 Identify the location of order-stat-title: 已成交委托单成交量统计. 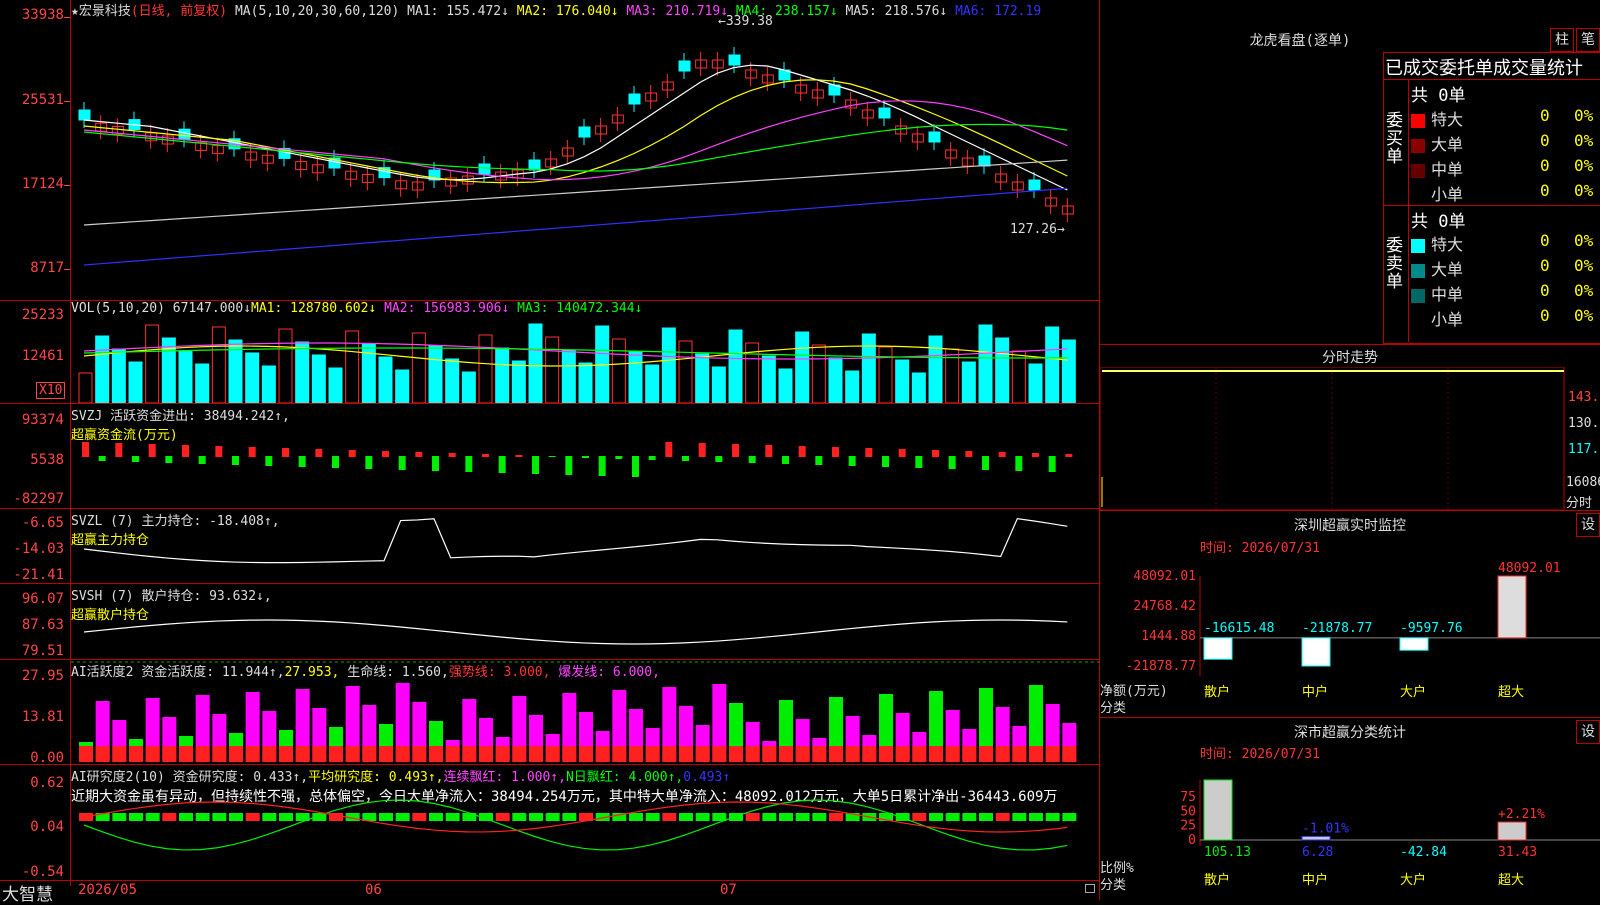
(1484, 68).